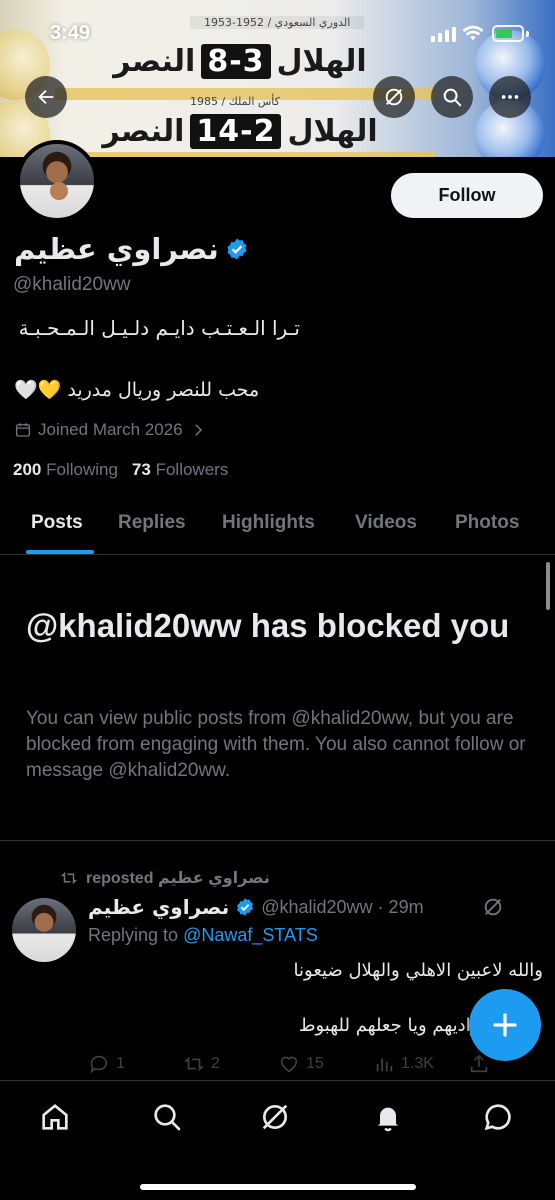  I want to click on profile-name-row: نصراوي عظيم, so click(131, 249).